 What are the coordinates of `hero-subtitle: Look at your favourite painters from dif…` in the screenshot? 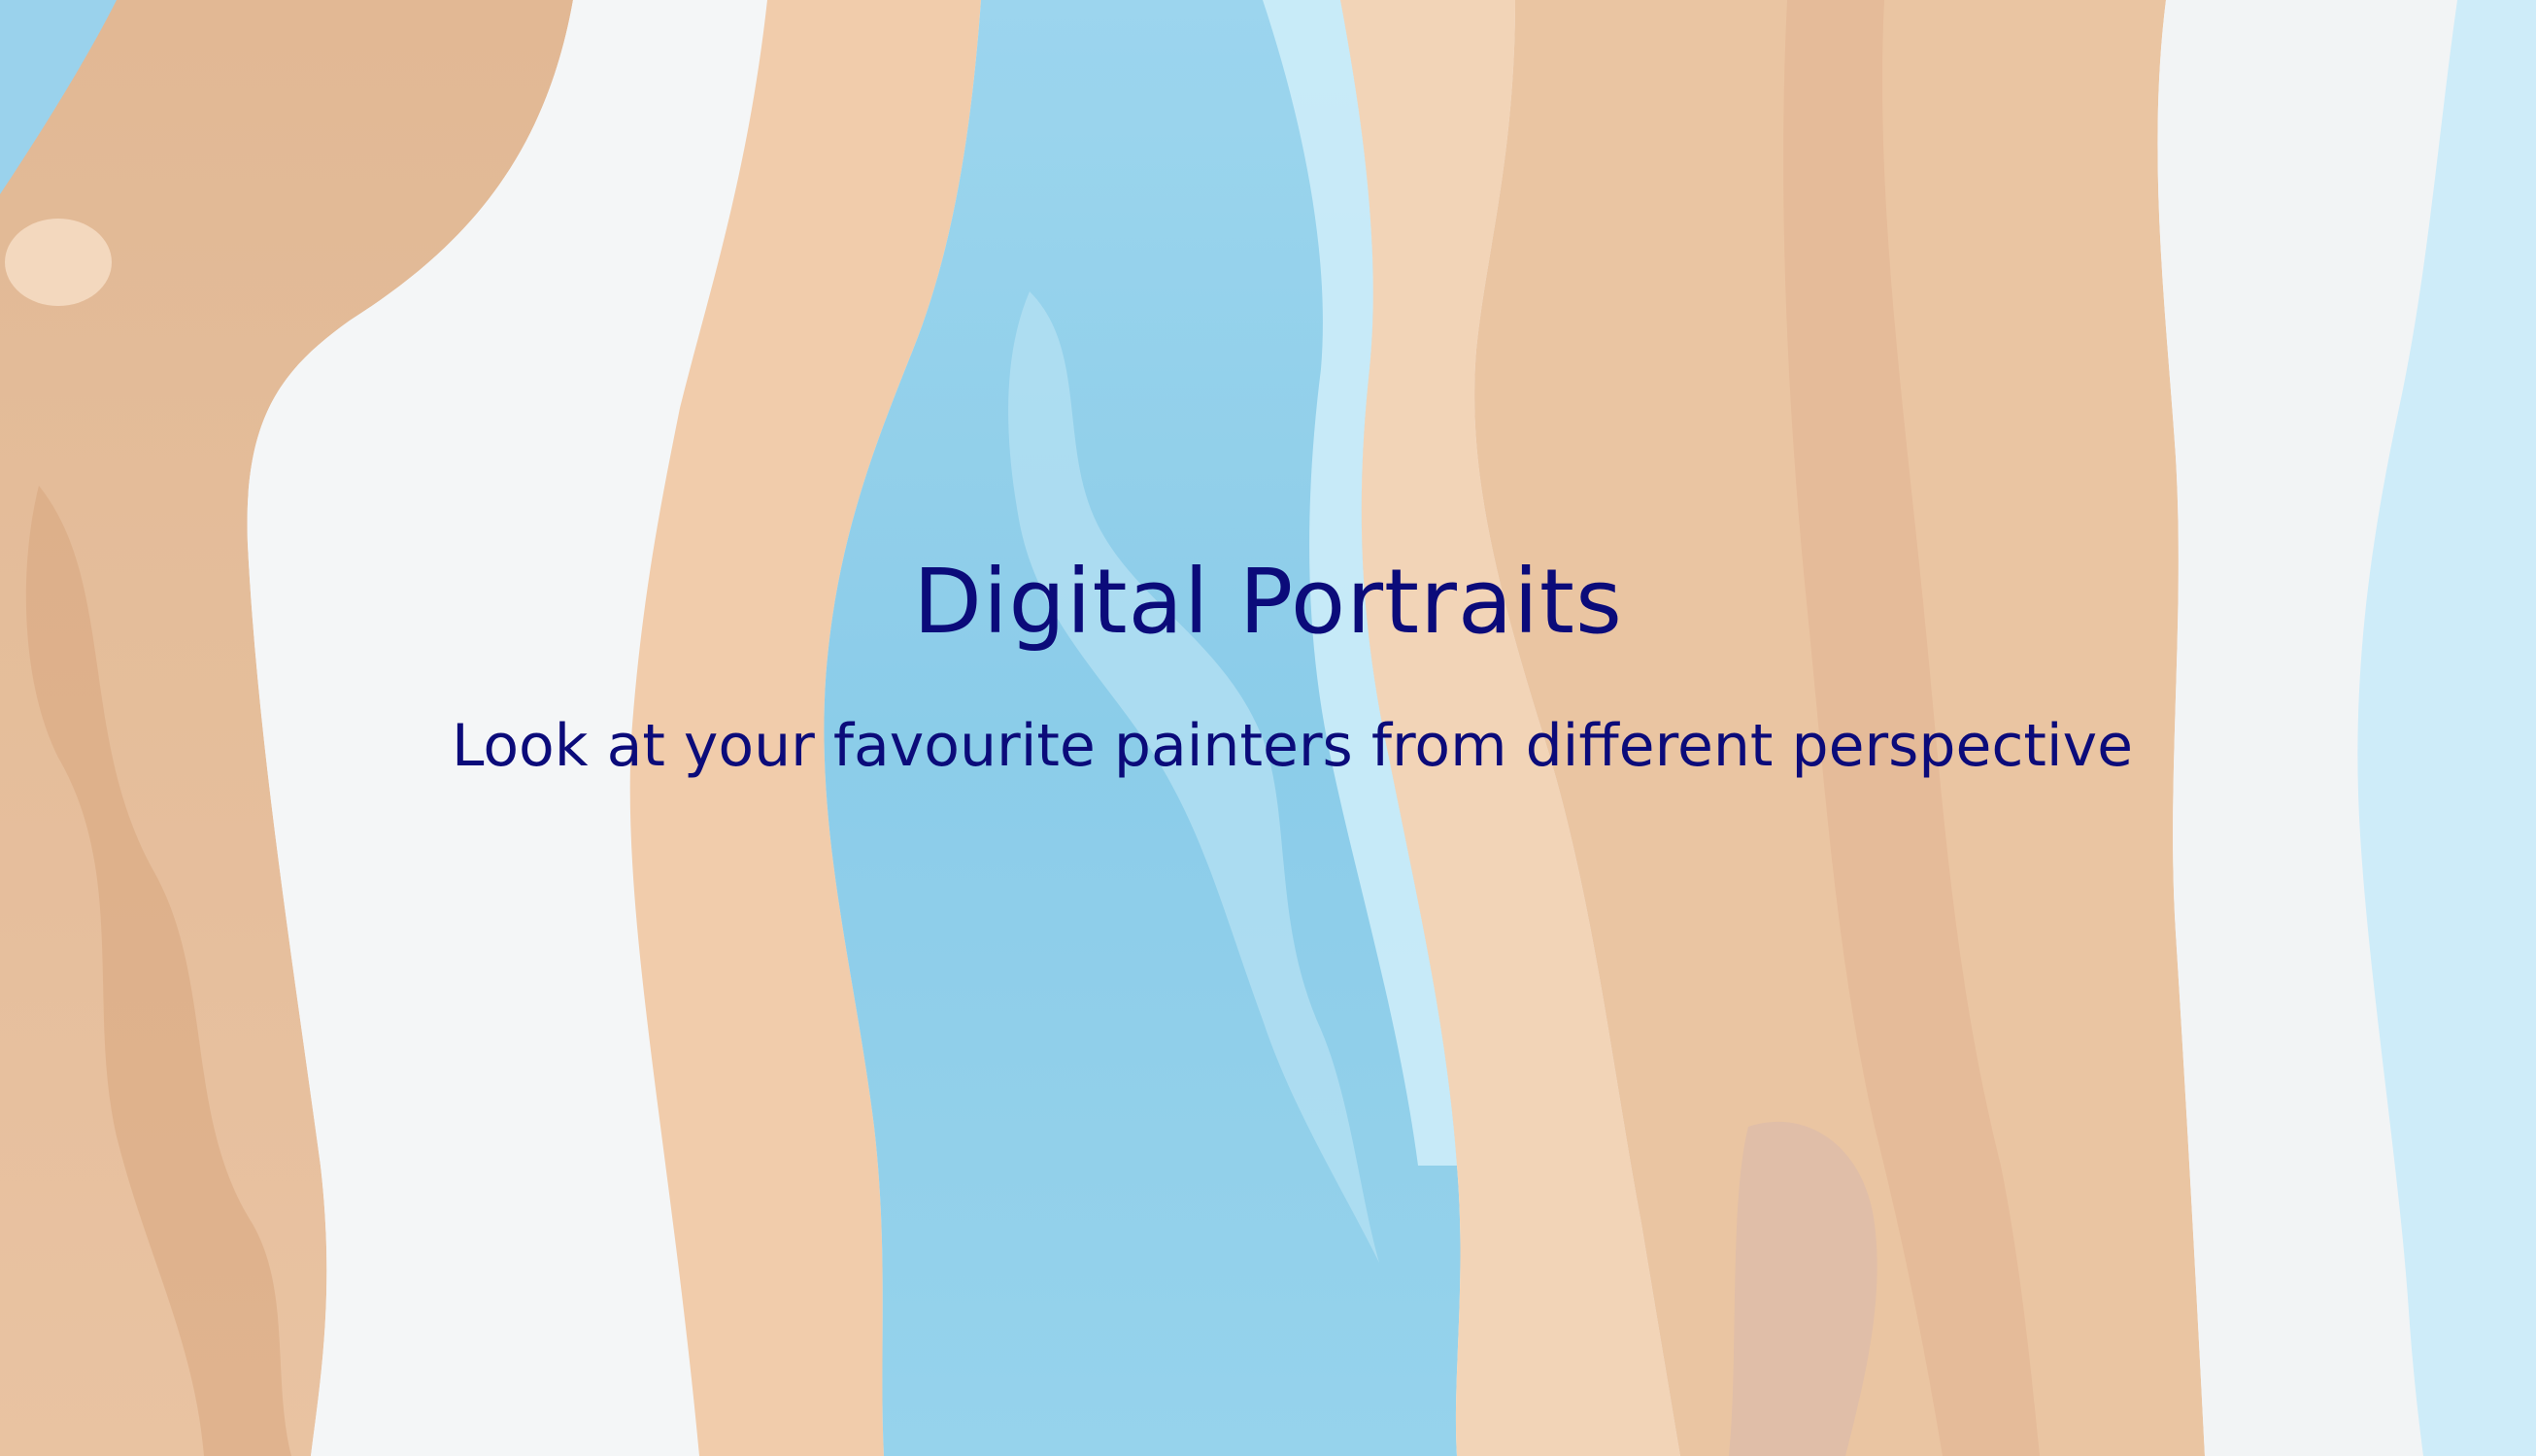 It's located at (1292, 746).